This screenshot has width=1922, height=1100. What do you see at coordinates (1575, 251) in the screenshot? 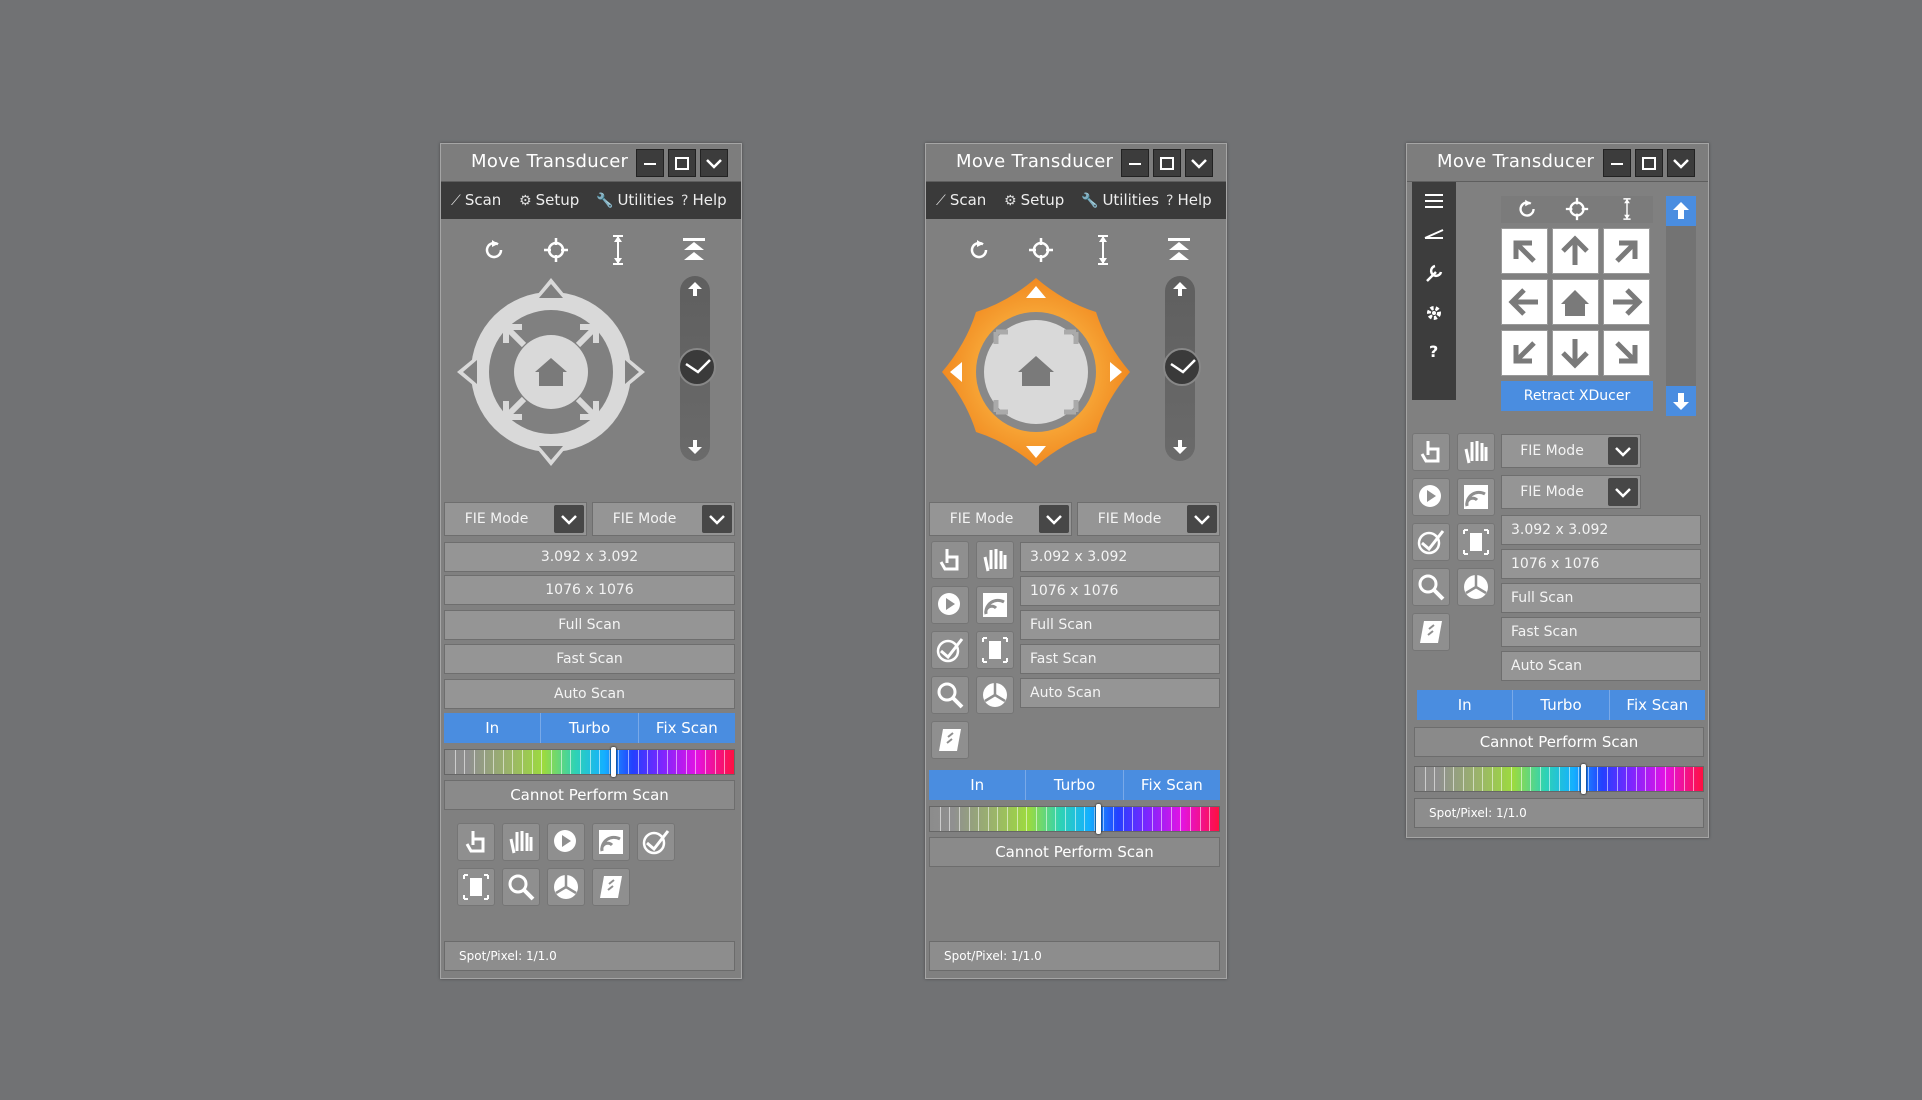
I see `move-up-button` at bounding box center [1575, 251].